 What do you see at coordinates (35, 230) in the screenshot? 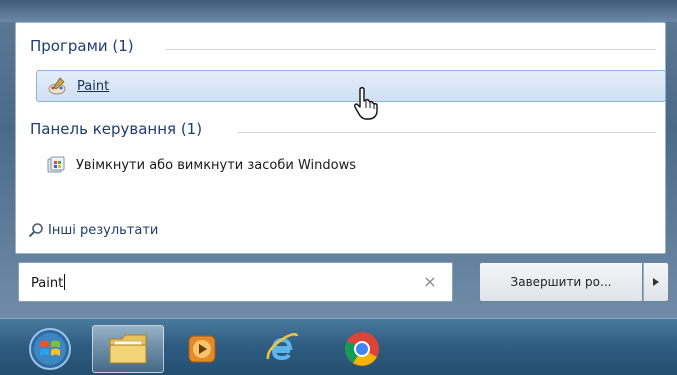
I see `search-icon` at bounding box center [35, 230].